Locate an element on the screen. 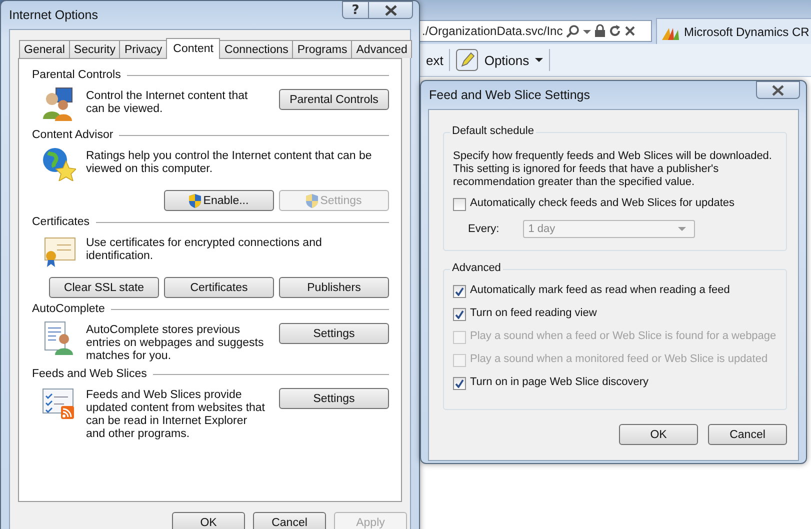  section-description: Control the Internet content that can be viewed. is located at coordinates (167, 103).